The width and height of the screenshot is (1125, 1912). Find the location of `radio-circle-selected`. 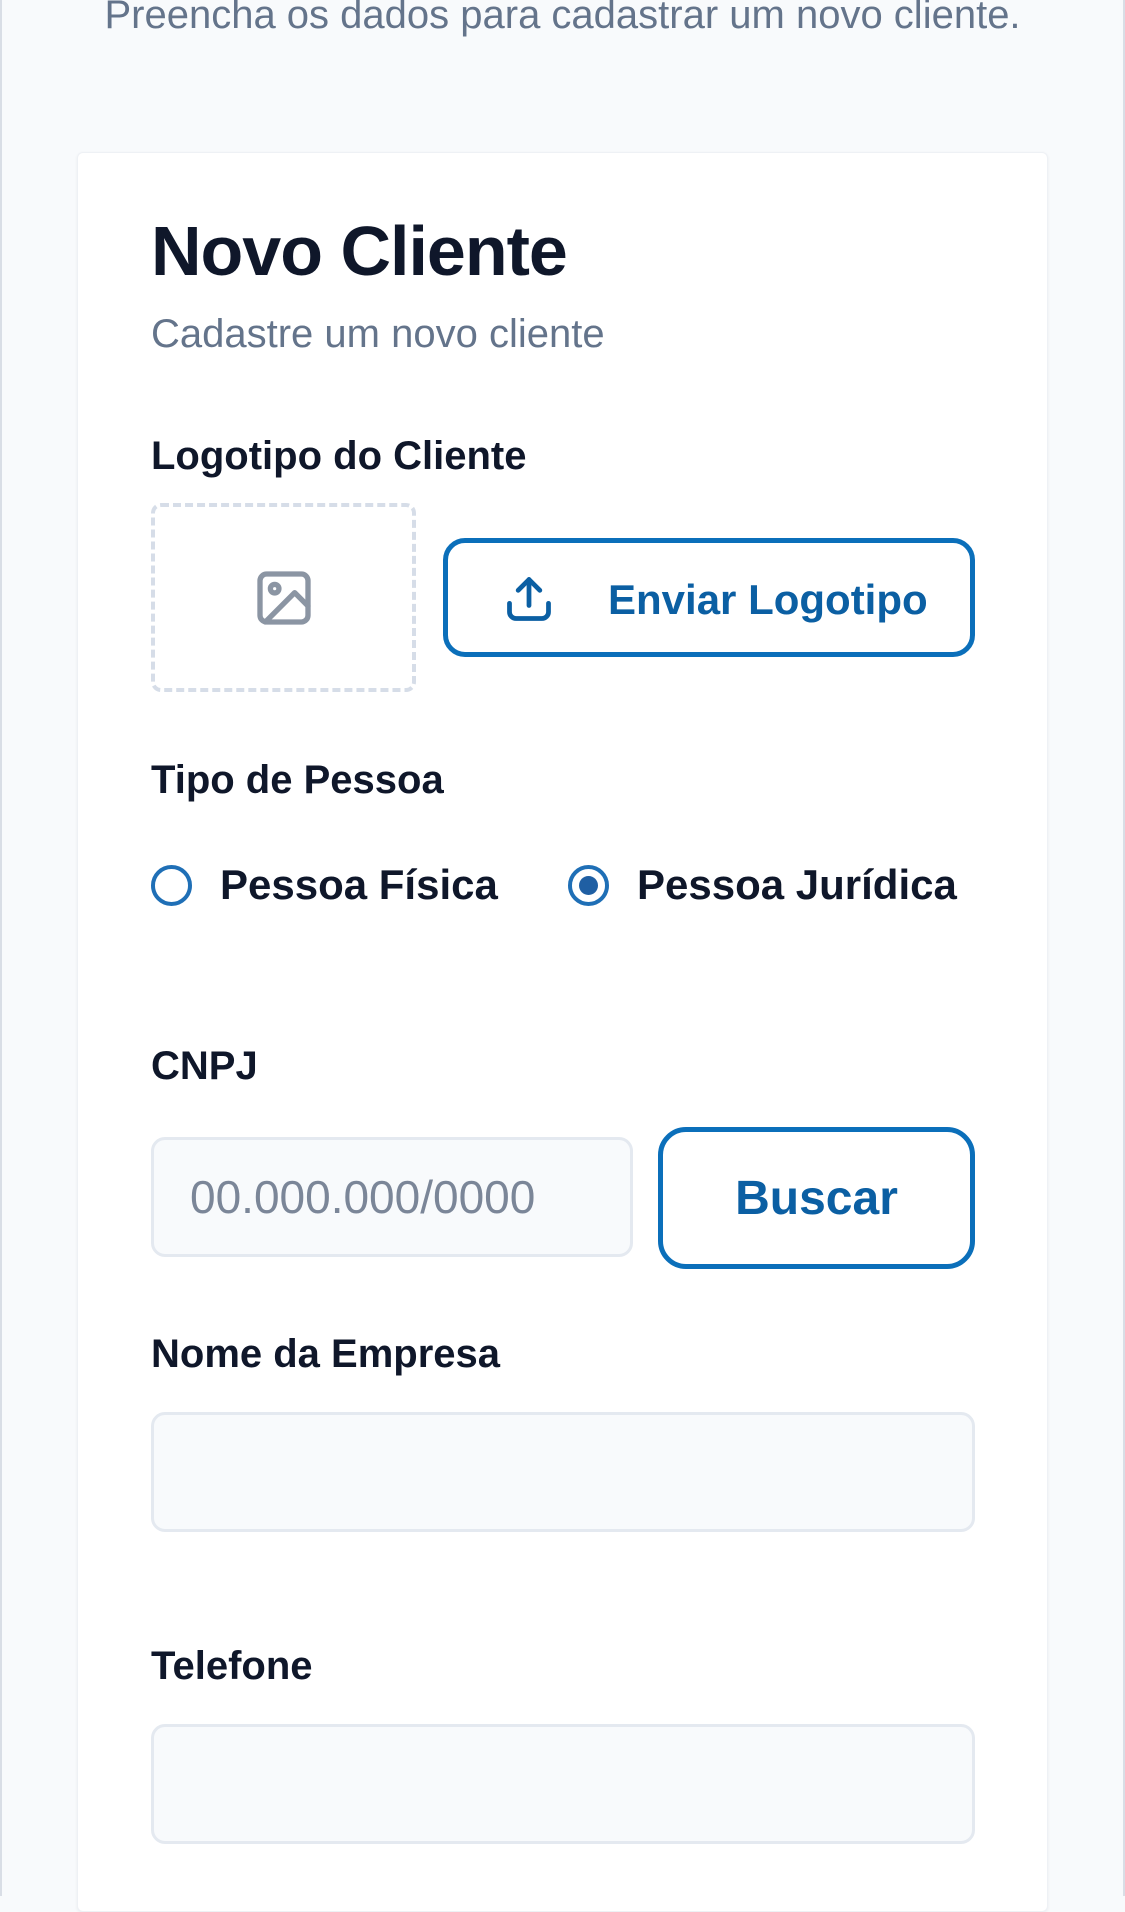

radio-circle-selected is located at coordinates (588, 885).